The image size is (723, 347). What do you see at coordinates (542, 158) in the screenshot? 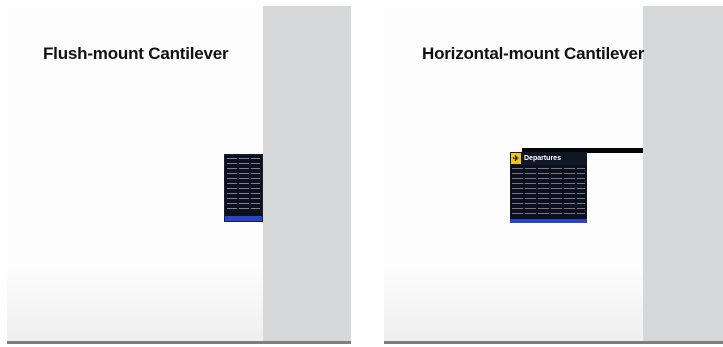
I see `sign-title: Departures` at bounding box center [542, 158].